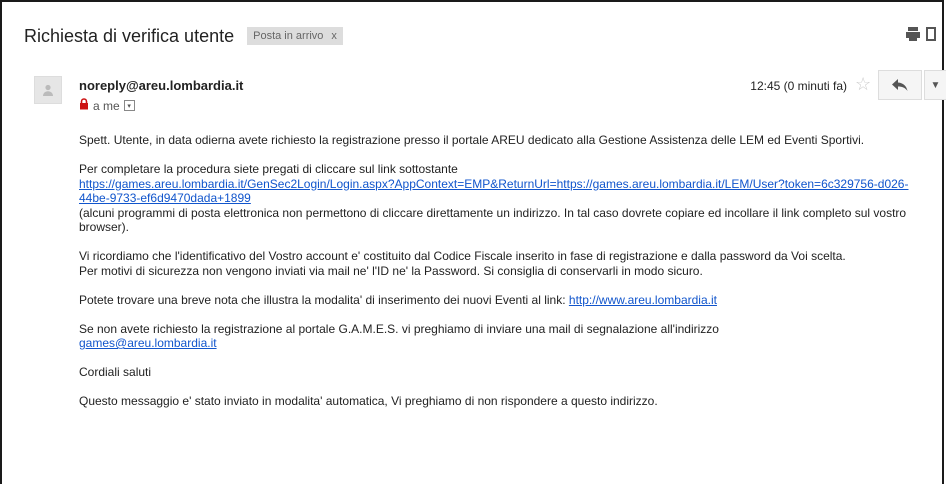 This screenshot has width=952, height=484. I want to click on email-subject: Richiesta di verifica utente, so click(129, 35).